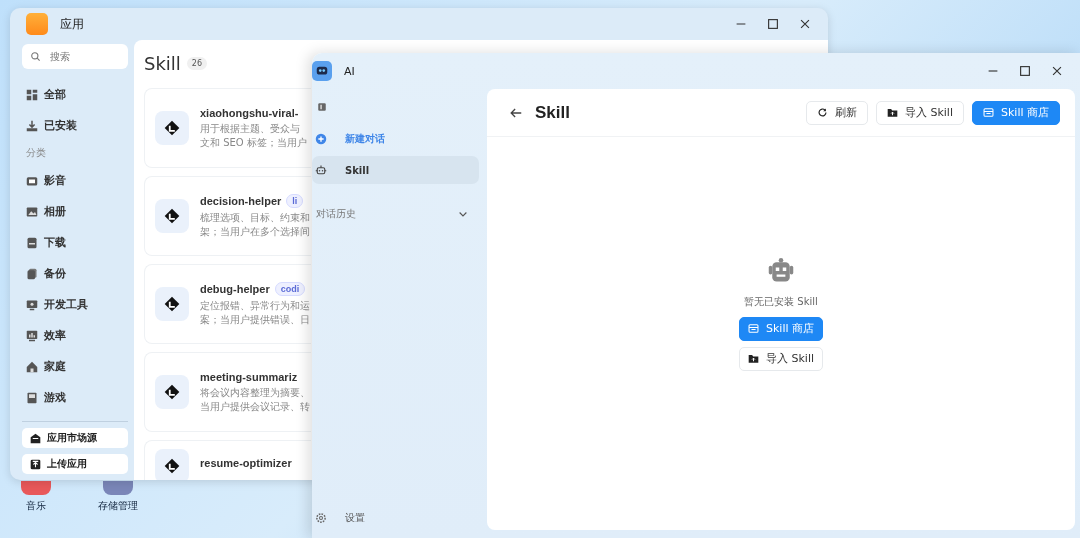  Describe the element at coordinates (75, 397) in the screenshot. I see `category-item: 游戏` at that location.